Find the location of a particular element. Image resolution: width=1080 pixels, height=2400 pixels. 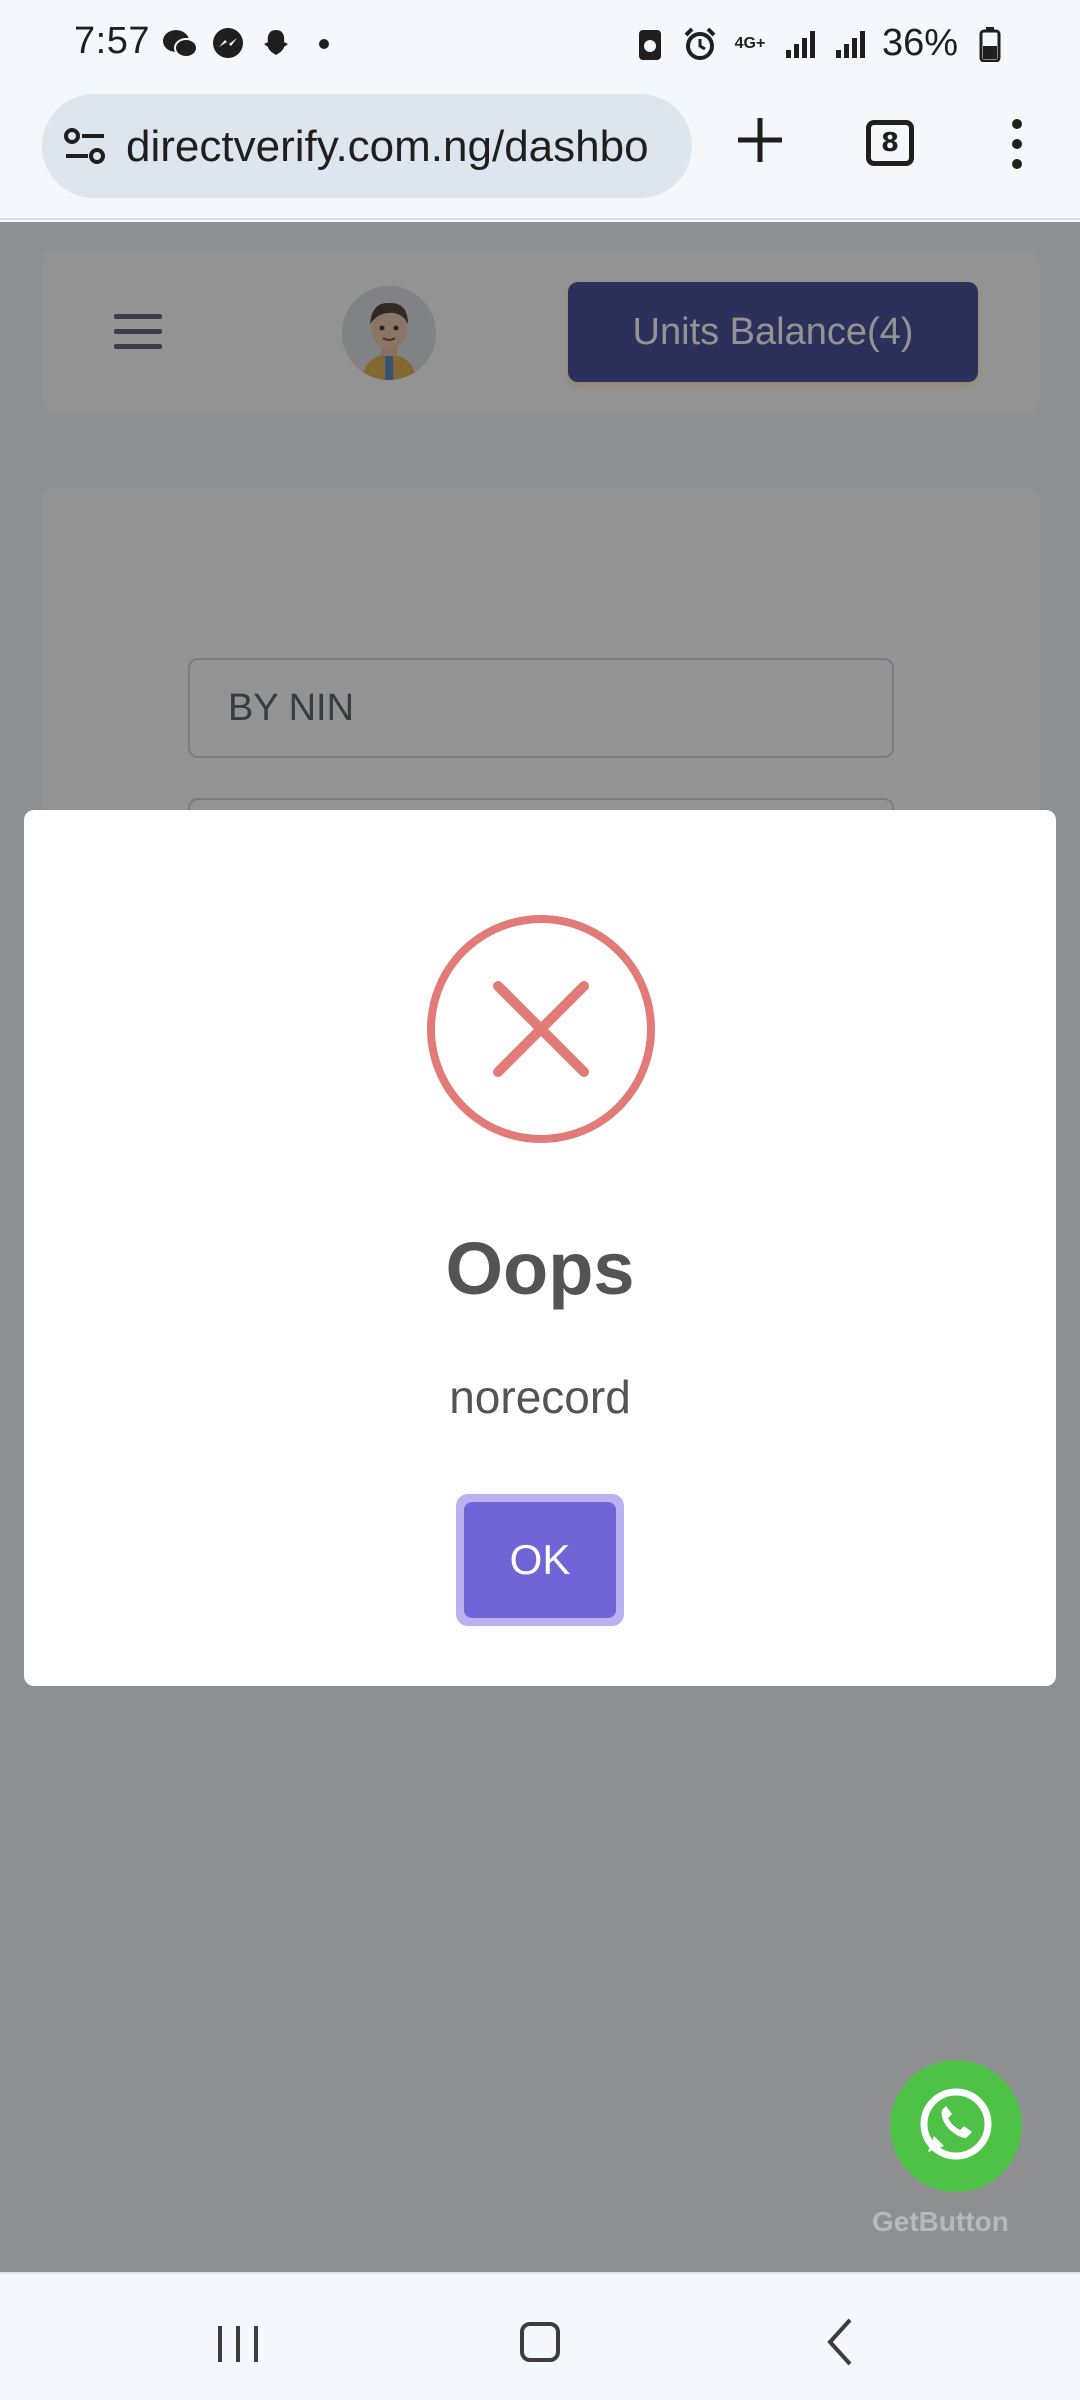

battery-percent: 36% is located at coordinates (919, 43).